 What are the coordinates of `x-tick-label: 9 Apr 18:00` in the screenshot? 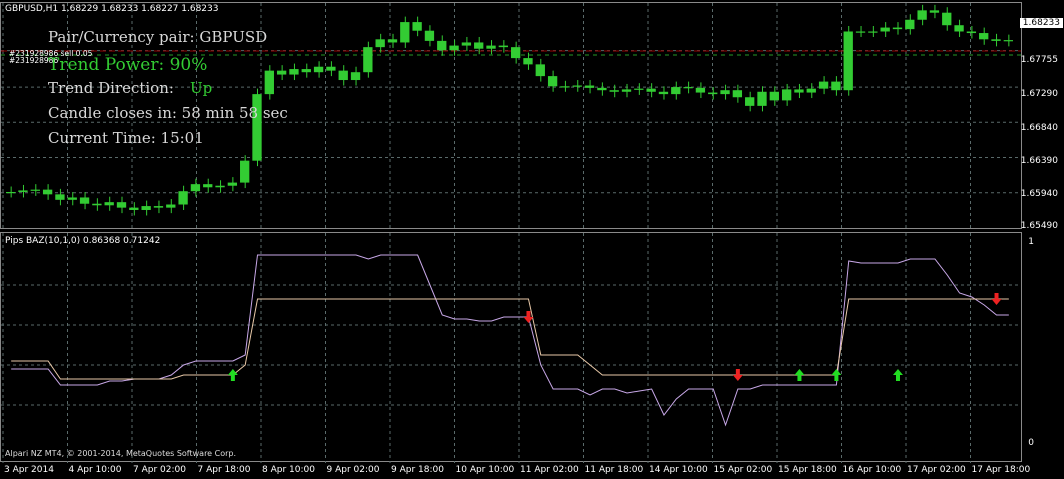 It's located at (417, 470).